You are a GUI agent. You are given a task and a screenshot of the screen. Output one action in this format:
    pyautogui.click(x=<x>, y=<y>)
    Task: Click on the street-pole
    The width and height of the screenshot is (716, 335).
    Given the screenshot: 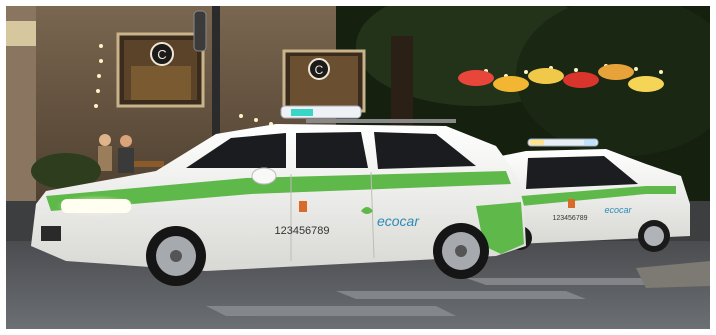 What is the action you would take?
    pyautogui.click(x=216, y=76)
    